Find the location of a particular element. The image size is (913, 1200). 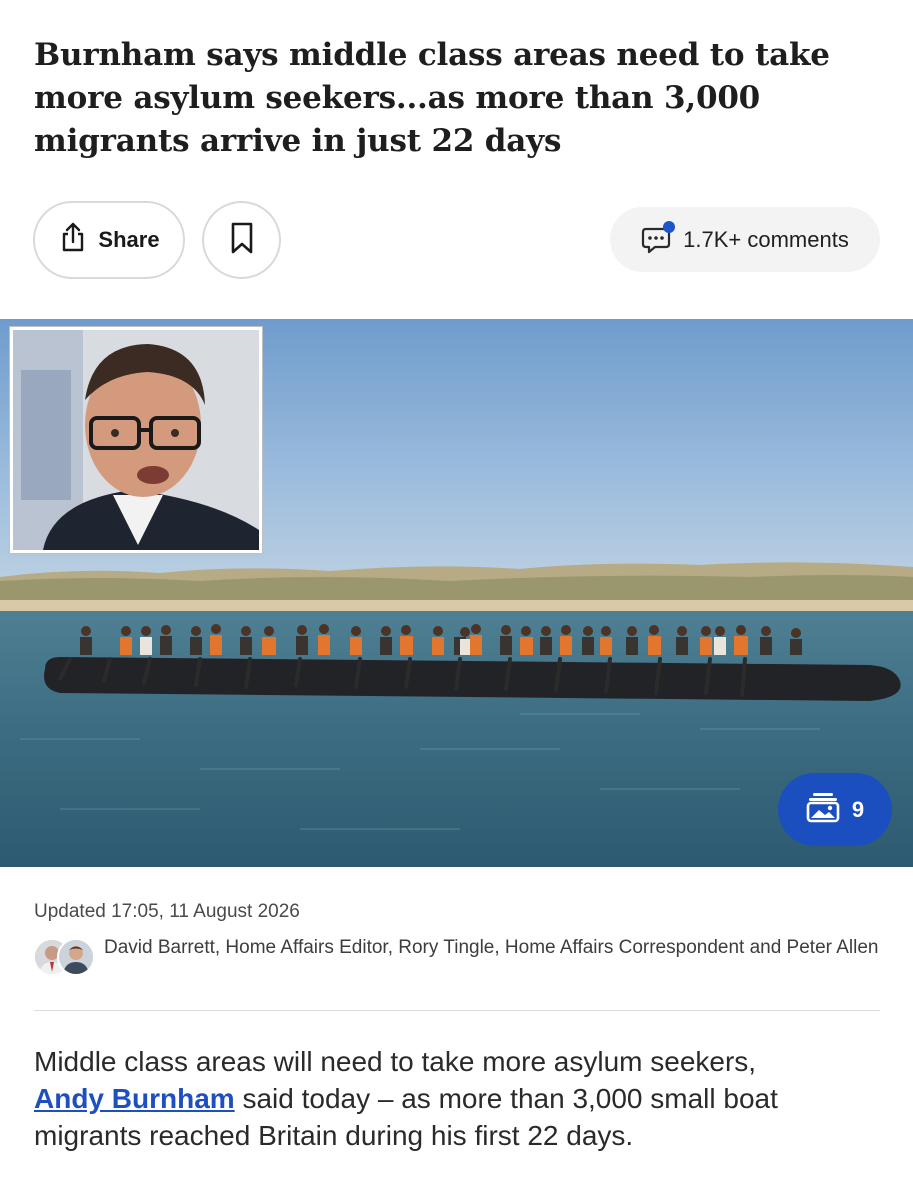

gallery-button: 9 is located at coordinates (835, 809).